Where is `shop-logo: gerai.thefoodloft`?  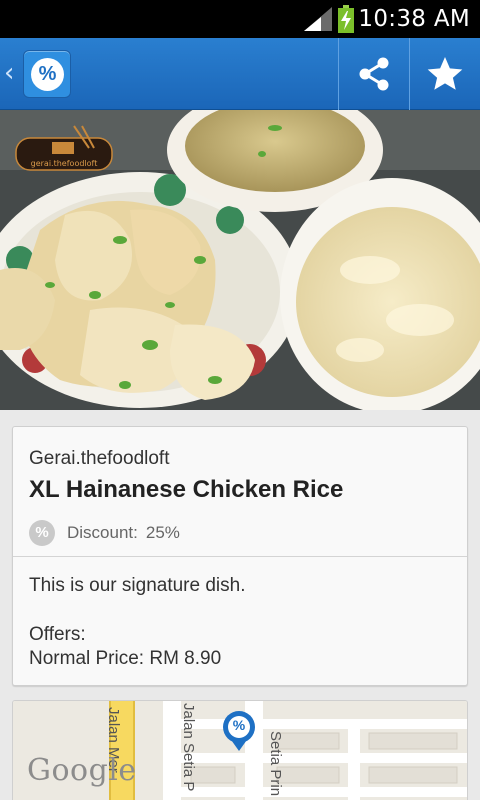 shop-logo: gerai.thefoodloft is located at coordinates (64, 148).